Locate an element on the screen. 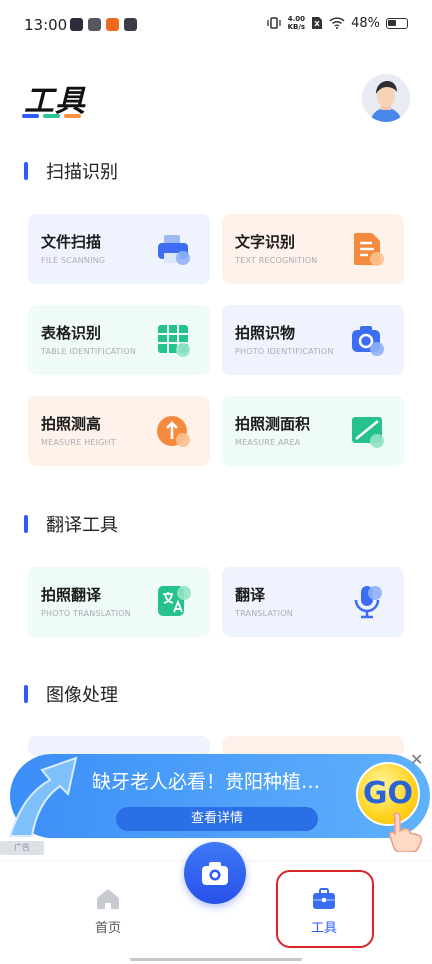 The width and height of the screenshot is (432, 964). card-image-partial-right is located at coordinates (313, 746).